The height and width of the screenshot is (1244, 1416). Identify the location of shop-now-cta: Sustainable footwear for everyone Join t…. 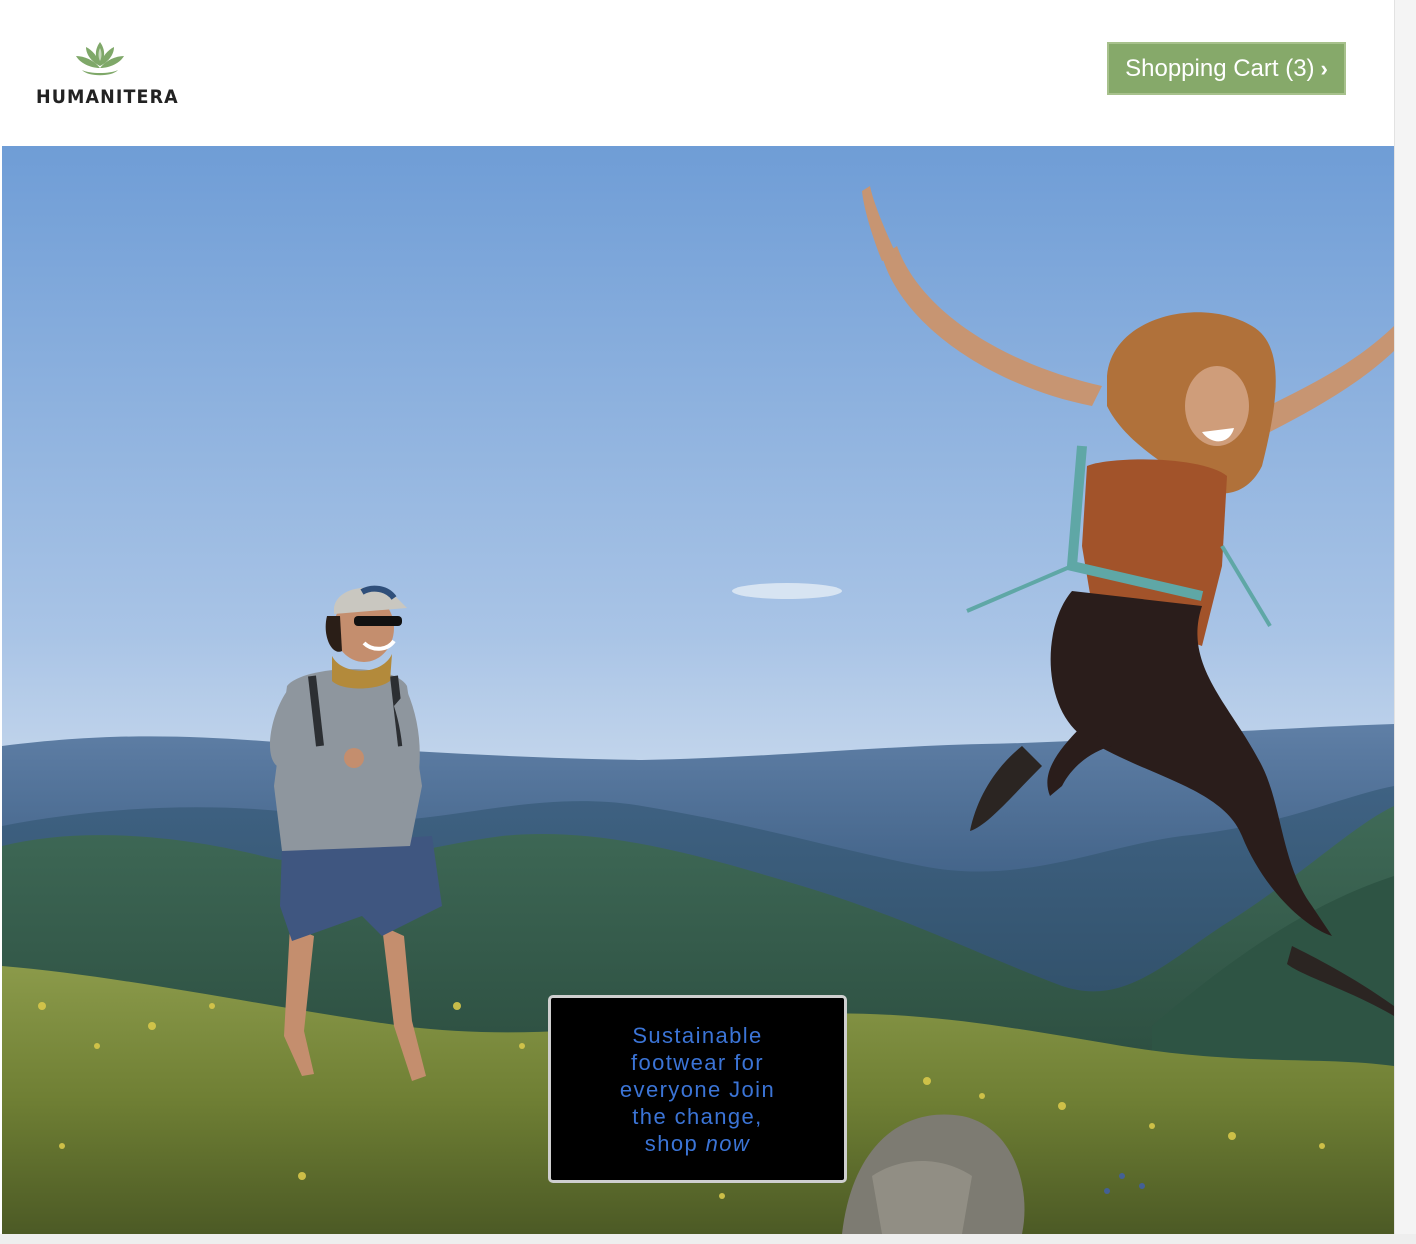
(697, 1089).